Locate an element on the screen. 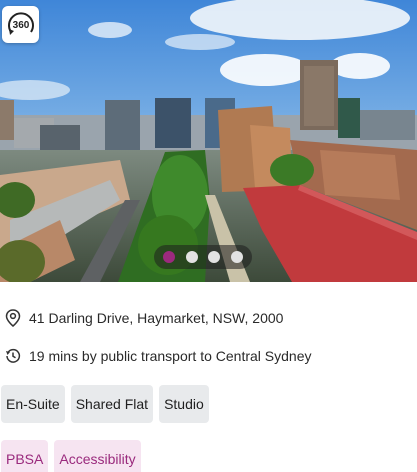  svg-text: 360 is located at coordinates (20, 25).